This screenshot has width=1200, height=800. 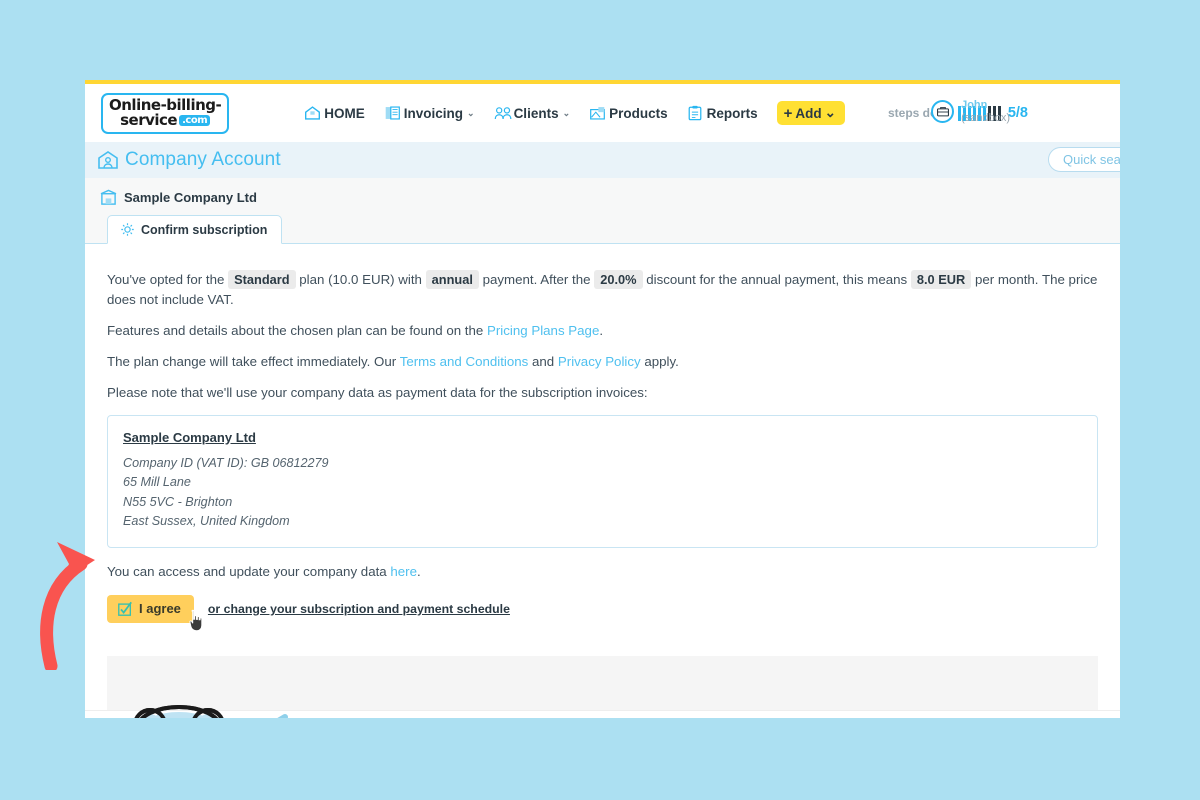 What do you see at coordinates (360, 279) in the screenshot?
I see `summary-part2: plan (10.0 EUR) with` at bounding box center [360, 279].